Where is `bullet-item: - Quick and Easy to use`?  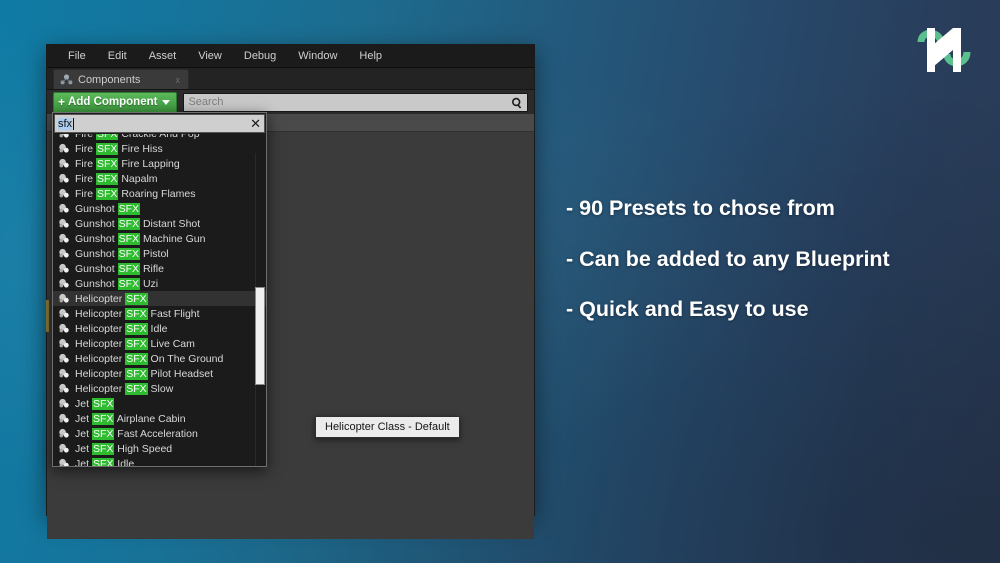
bullet-item: - Quick and Easy to use is located at coordinates (687, 309).